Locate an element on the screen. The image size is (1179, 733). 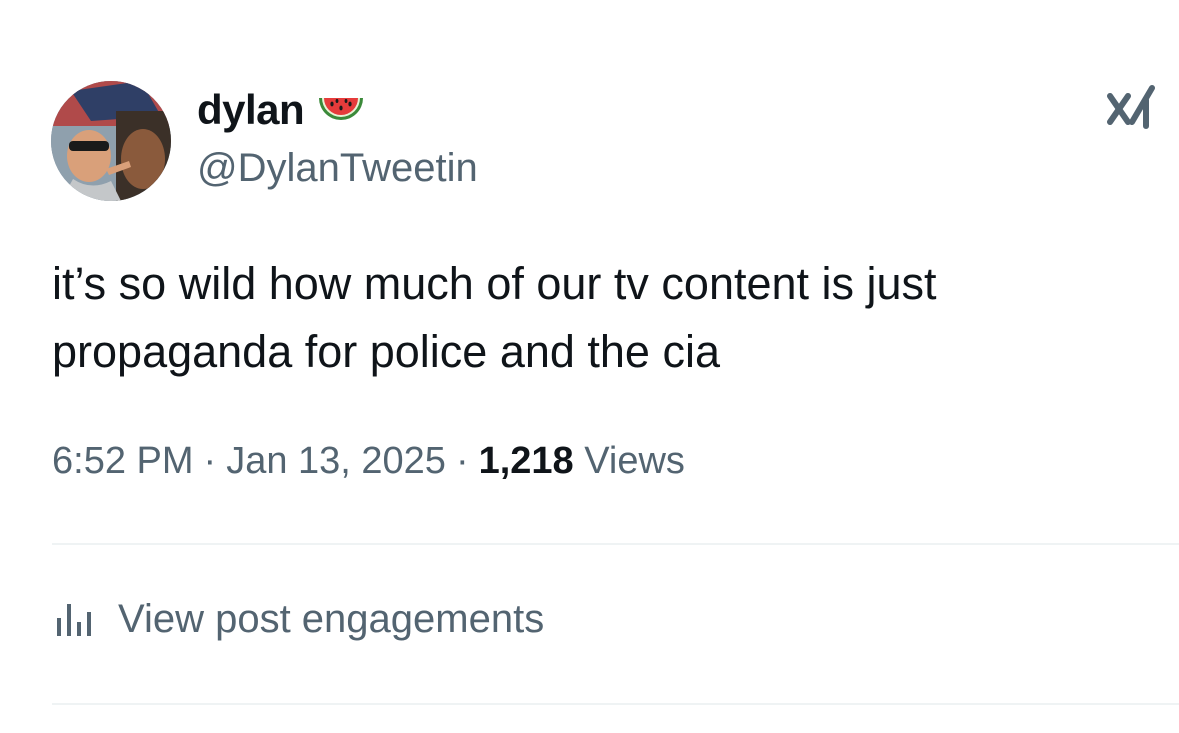
engagements-label: View post engagements is located at coordinates (331, 618).